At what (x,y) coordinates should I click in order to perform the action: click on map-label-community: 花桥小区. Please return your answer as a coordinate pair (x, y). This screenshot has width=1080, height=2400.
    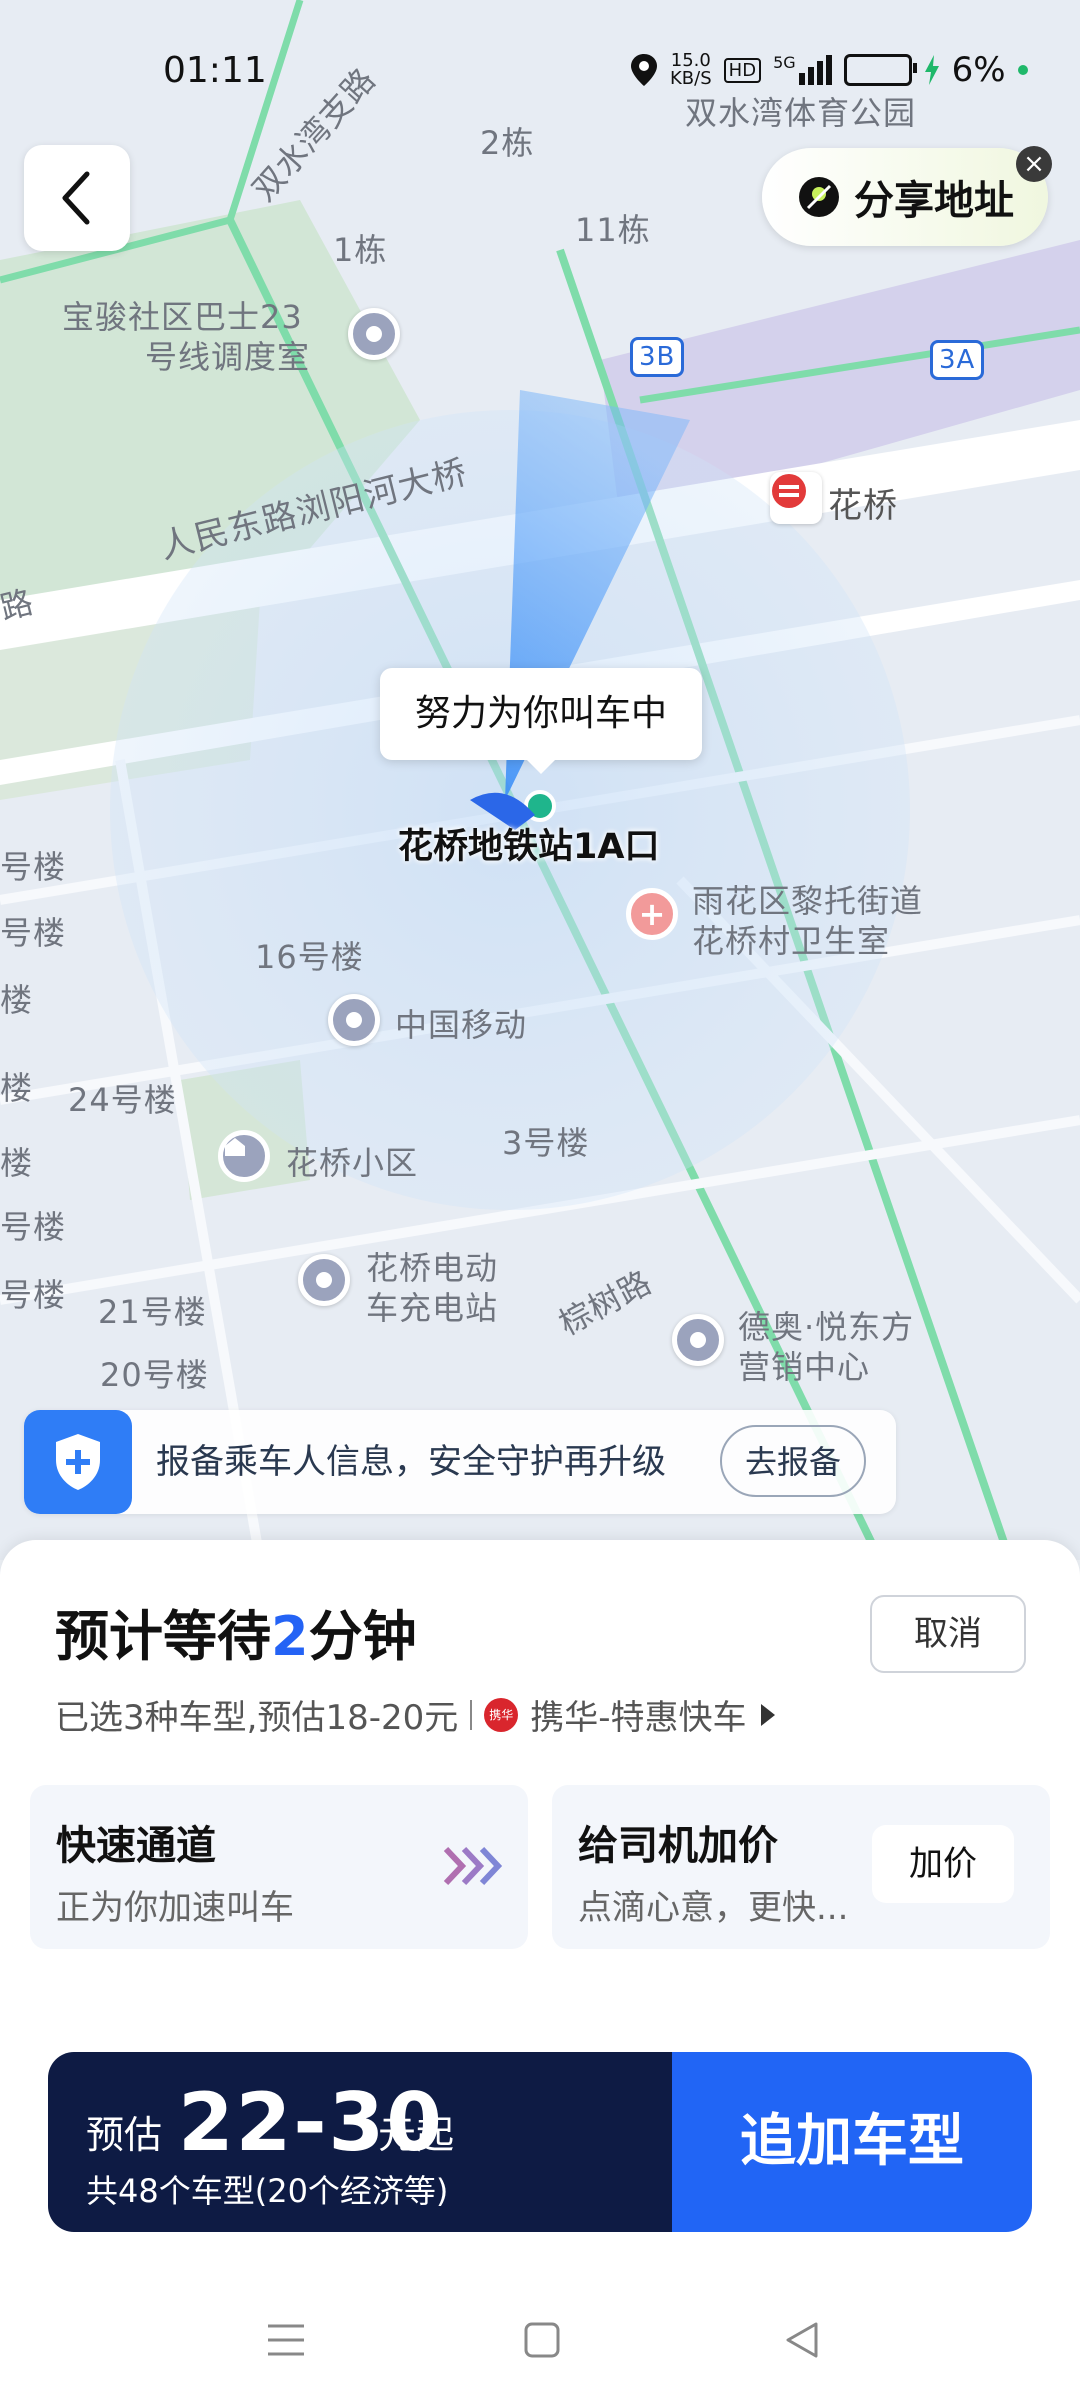
    Looking at the image, I should click on (352, 1163).